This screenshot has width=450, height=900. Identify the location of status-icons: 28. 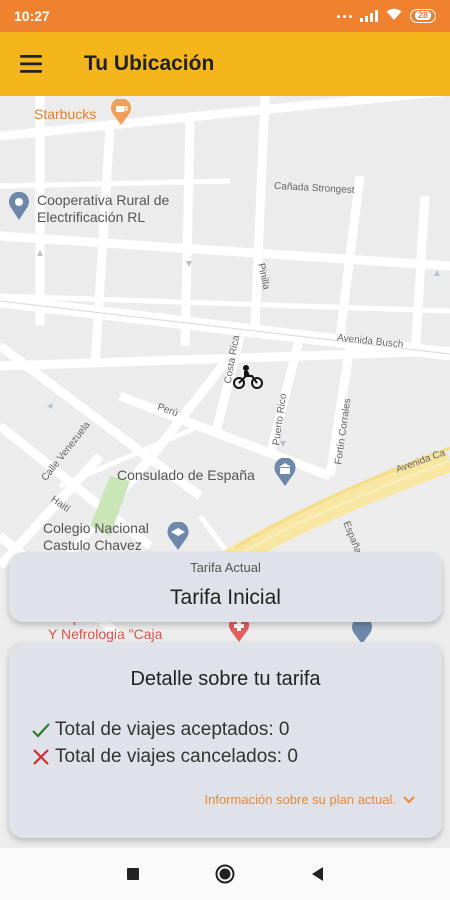
(386, 16).